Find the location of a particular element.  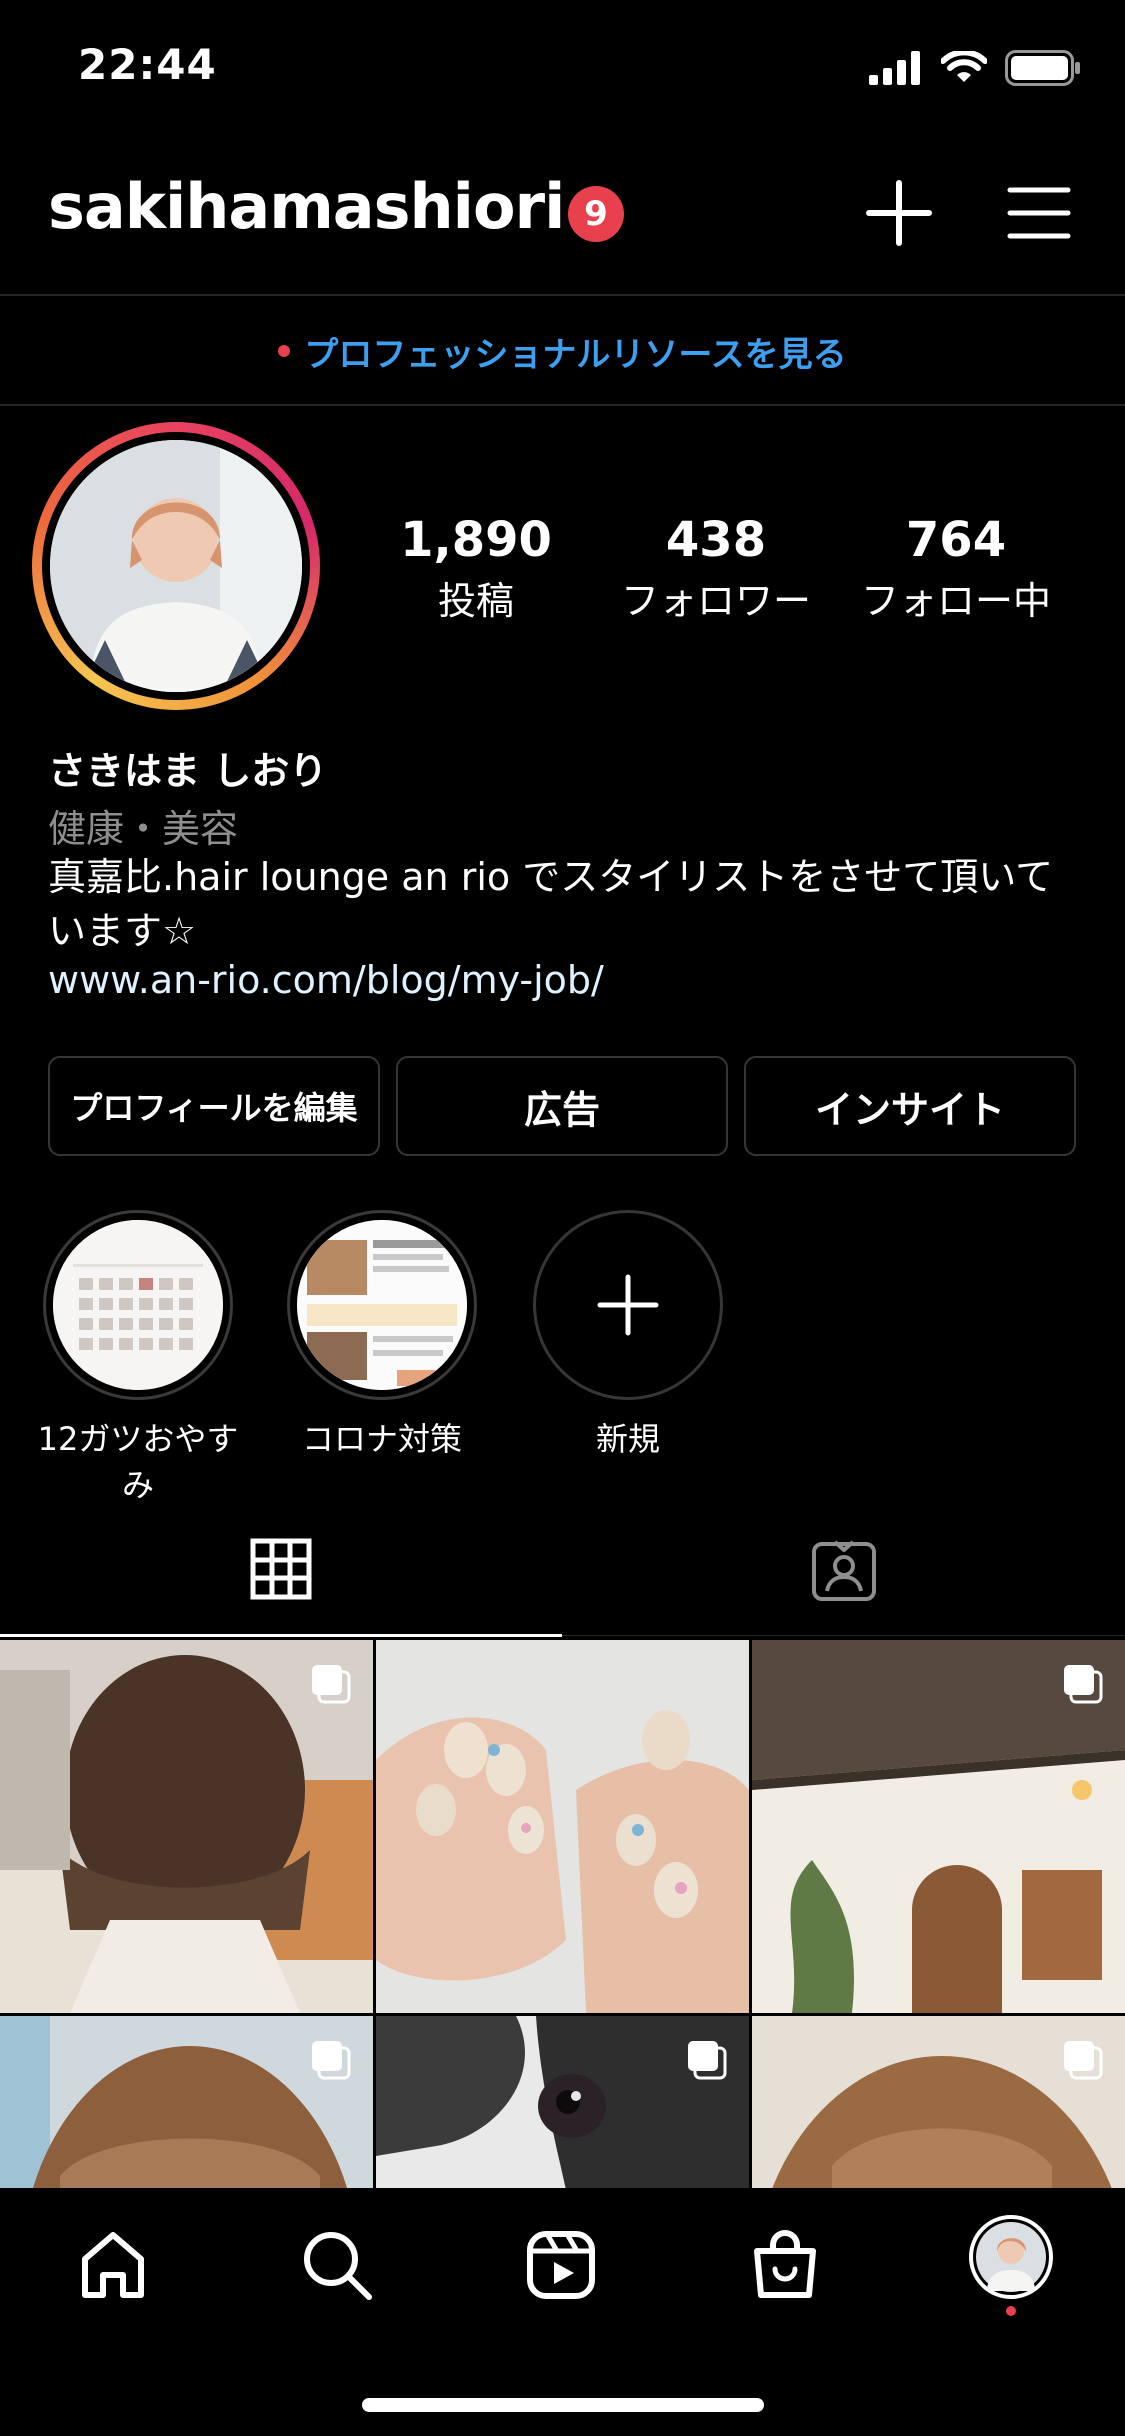

stat-following-count: 764 is located at coordinates (956, 540).